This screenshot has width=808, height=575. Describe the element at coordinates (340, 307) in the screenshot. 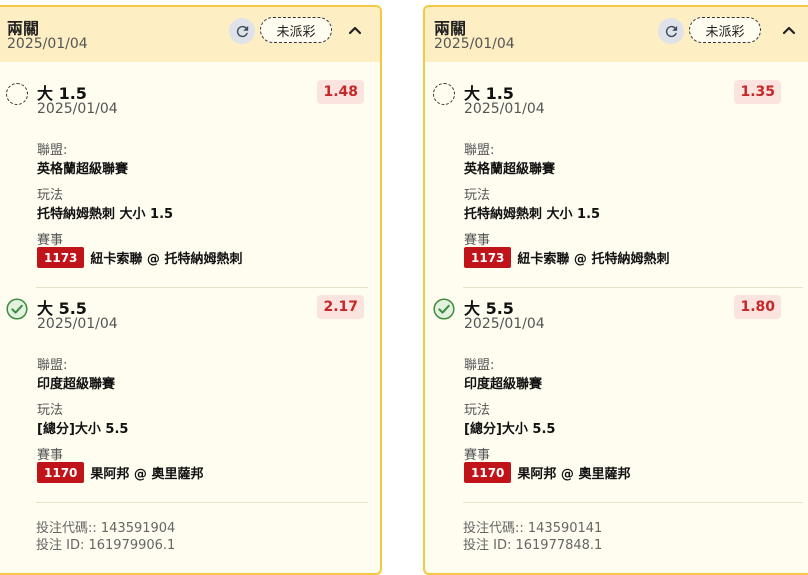

I see `odds-badge: 2.17` at that location.